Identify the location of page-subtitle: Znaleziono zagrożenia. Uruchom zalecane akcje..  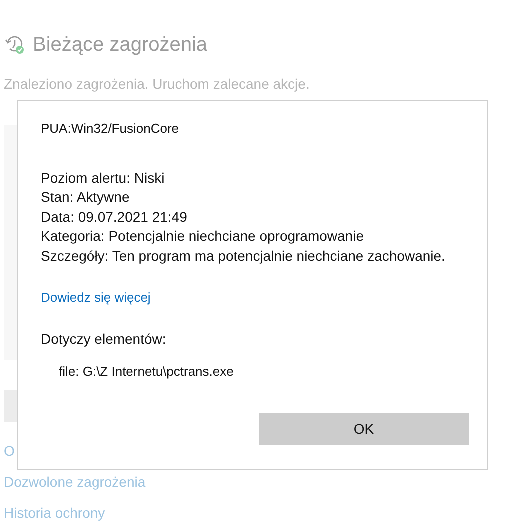
(157, 84).